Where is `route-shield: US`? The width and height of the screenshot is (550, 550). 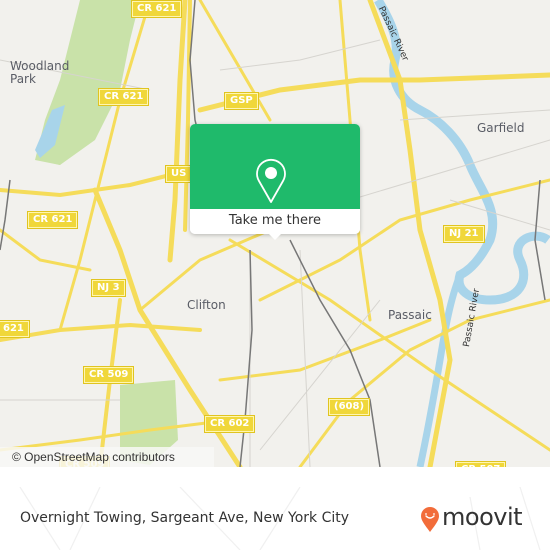
route-shield: US is located at coordinates (178, 174).